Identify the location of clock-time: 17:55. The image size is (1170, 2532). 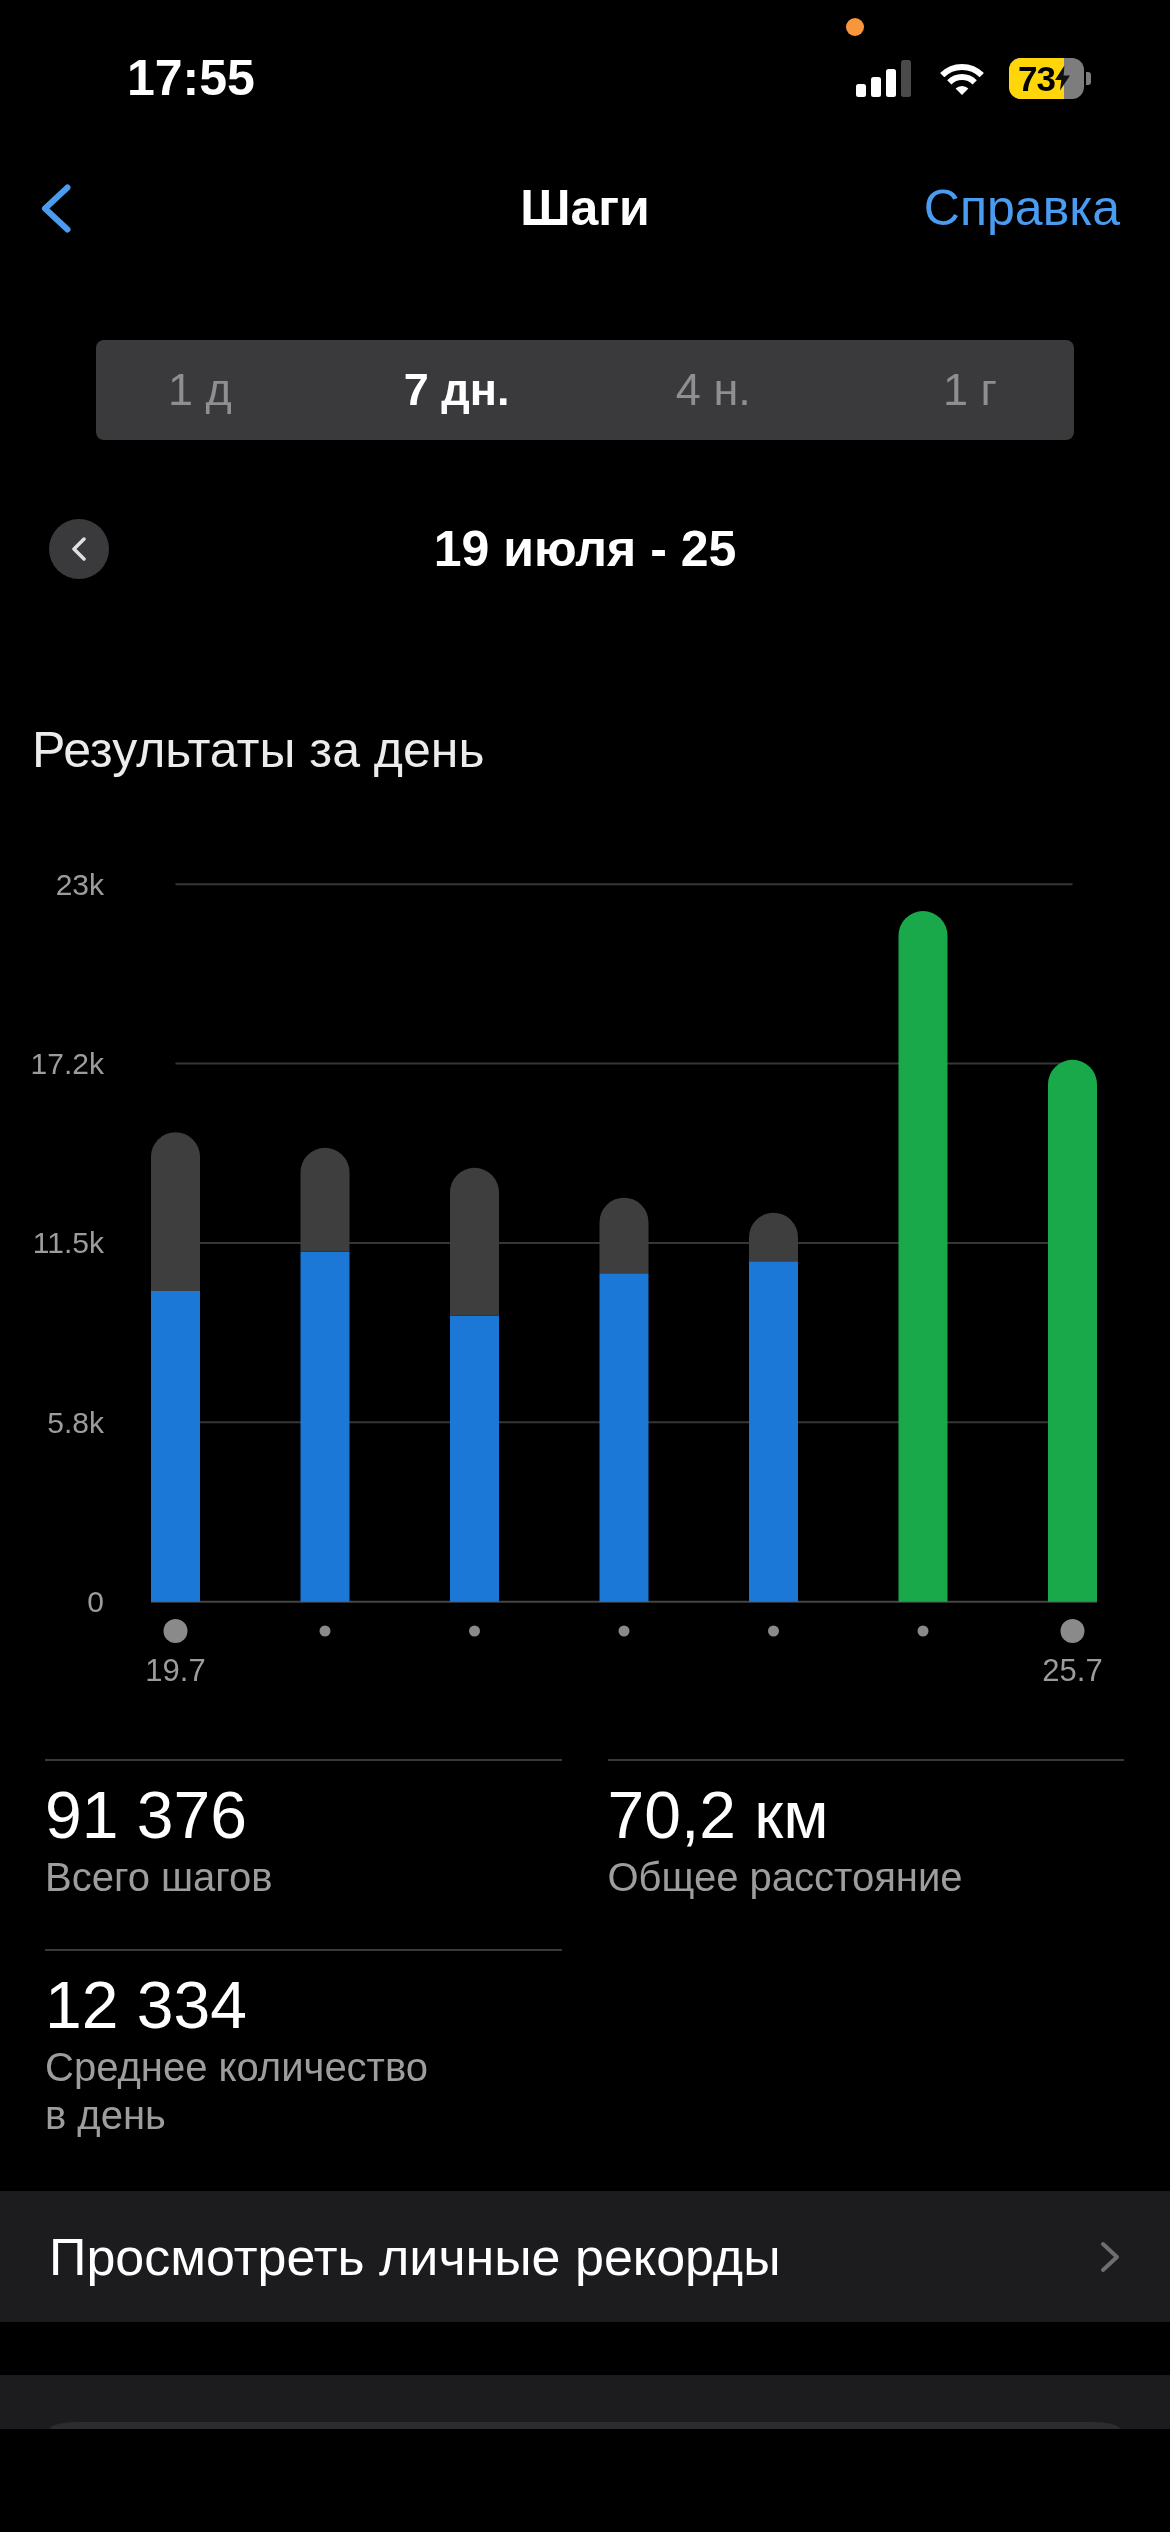
(191, 78).